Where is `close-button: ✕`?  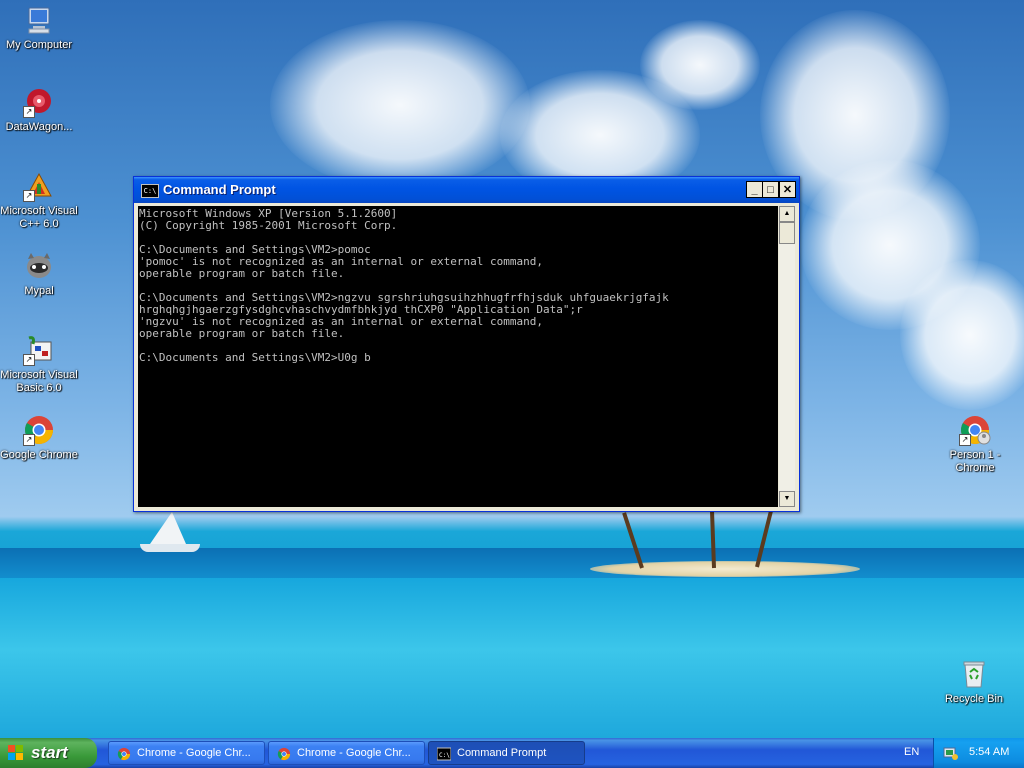
close-button: ✕ is located at coordinates (787, 189).